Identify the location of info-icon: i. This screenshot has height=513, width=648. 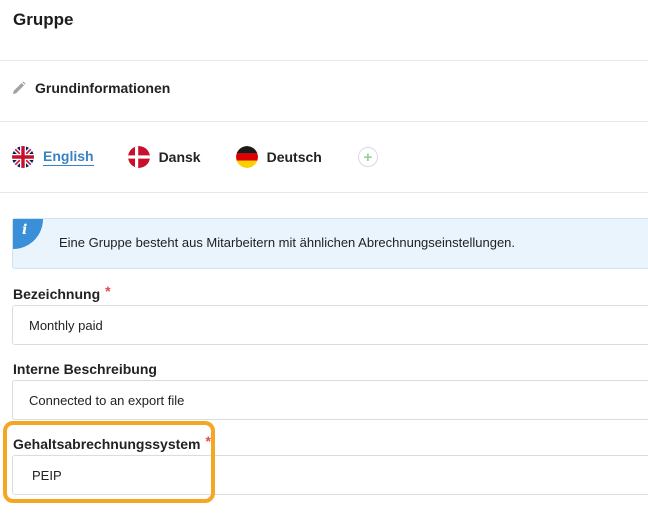
(28, 234).